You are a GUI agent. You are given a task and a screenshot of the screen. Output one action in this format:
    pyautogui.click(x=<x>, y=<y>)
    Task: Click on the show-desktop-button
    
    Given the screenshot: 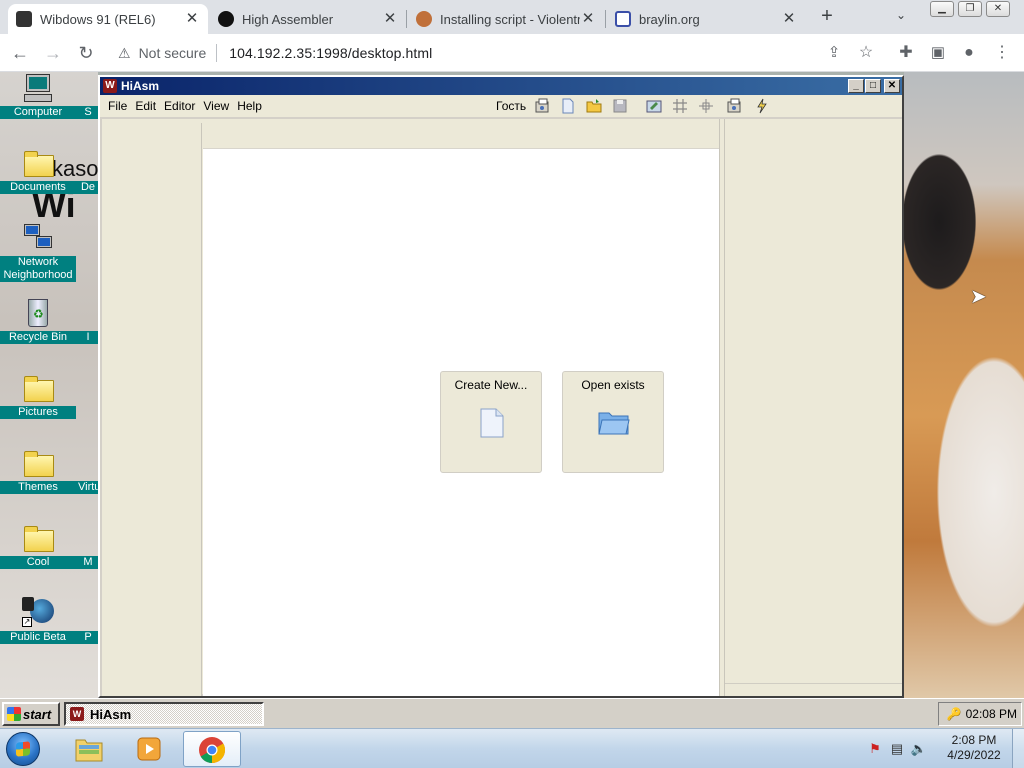 What is the action you would take?
    pyautogui.click(x=1018, y=748)
    